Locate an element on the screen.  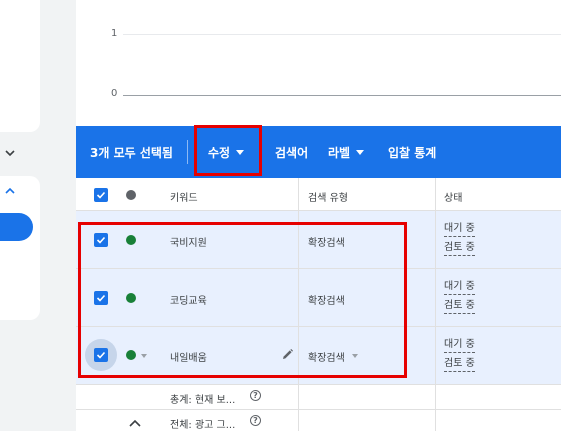
x-axis-baseline is located at coordinates (342, 95).